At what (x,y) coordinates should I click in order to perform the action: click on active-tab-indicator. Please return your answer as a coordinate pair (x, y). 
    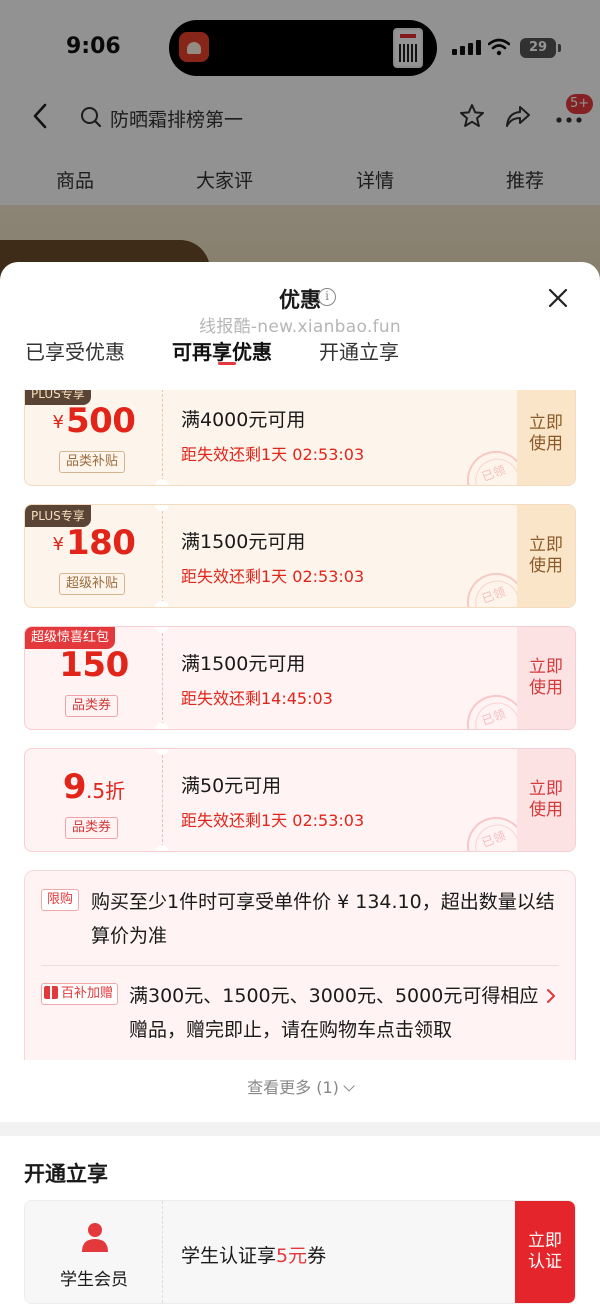
    Looking at the image, I should click on (227, 363).